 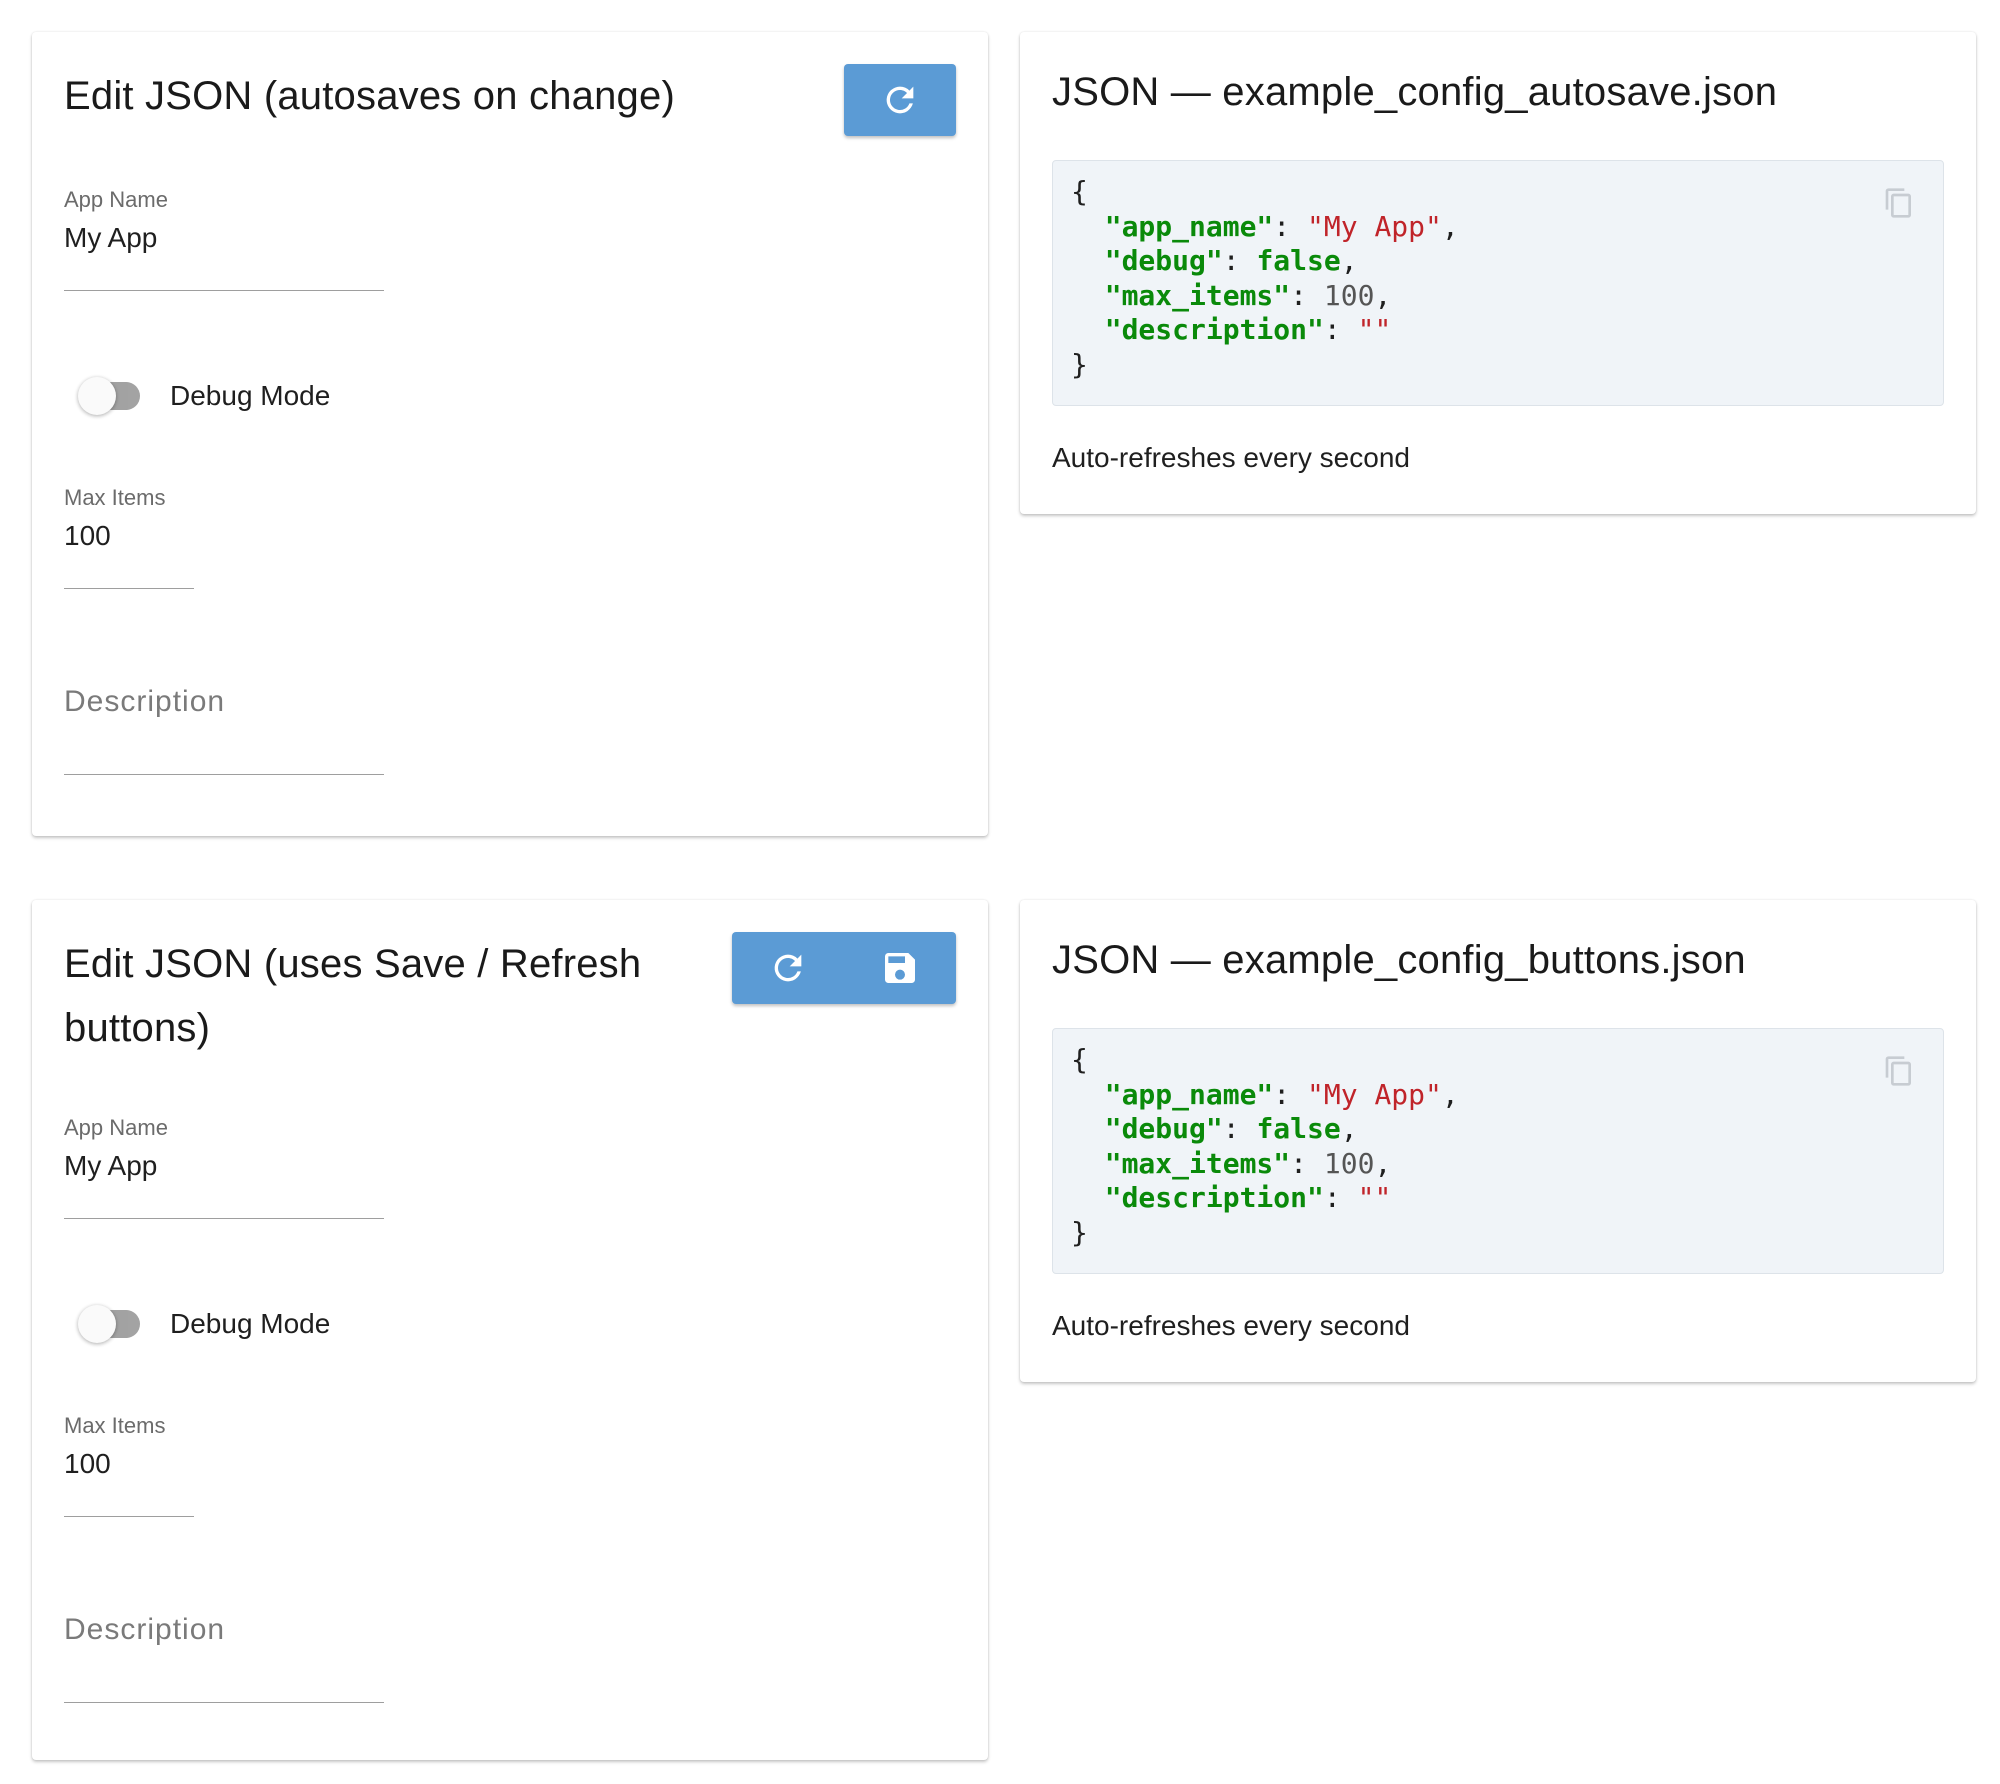 I want to click on editor-title: Edit JSON (uses Save / Refresh buttons), so click(x=352, y=996).